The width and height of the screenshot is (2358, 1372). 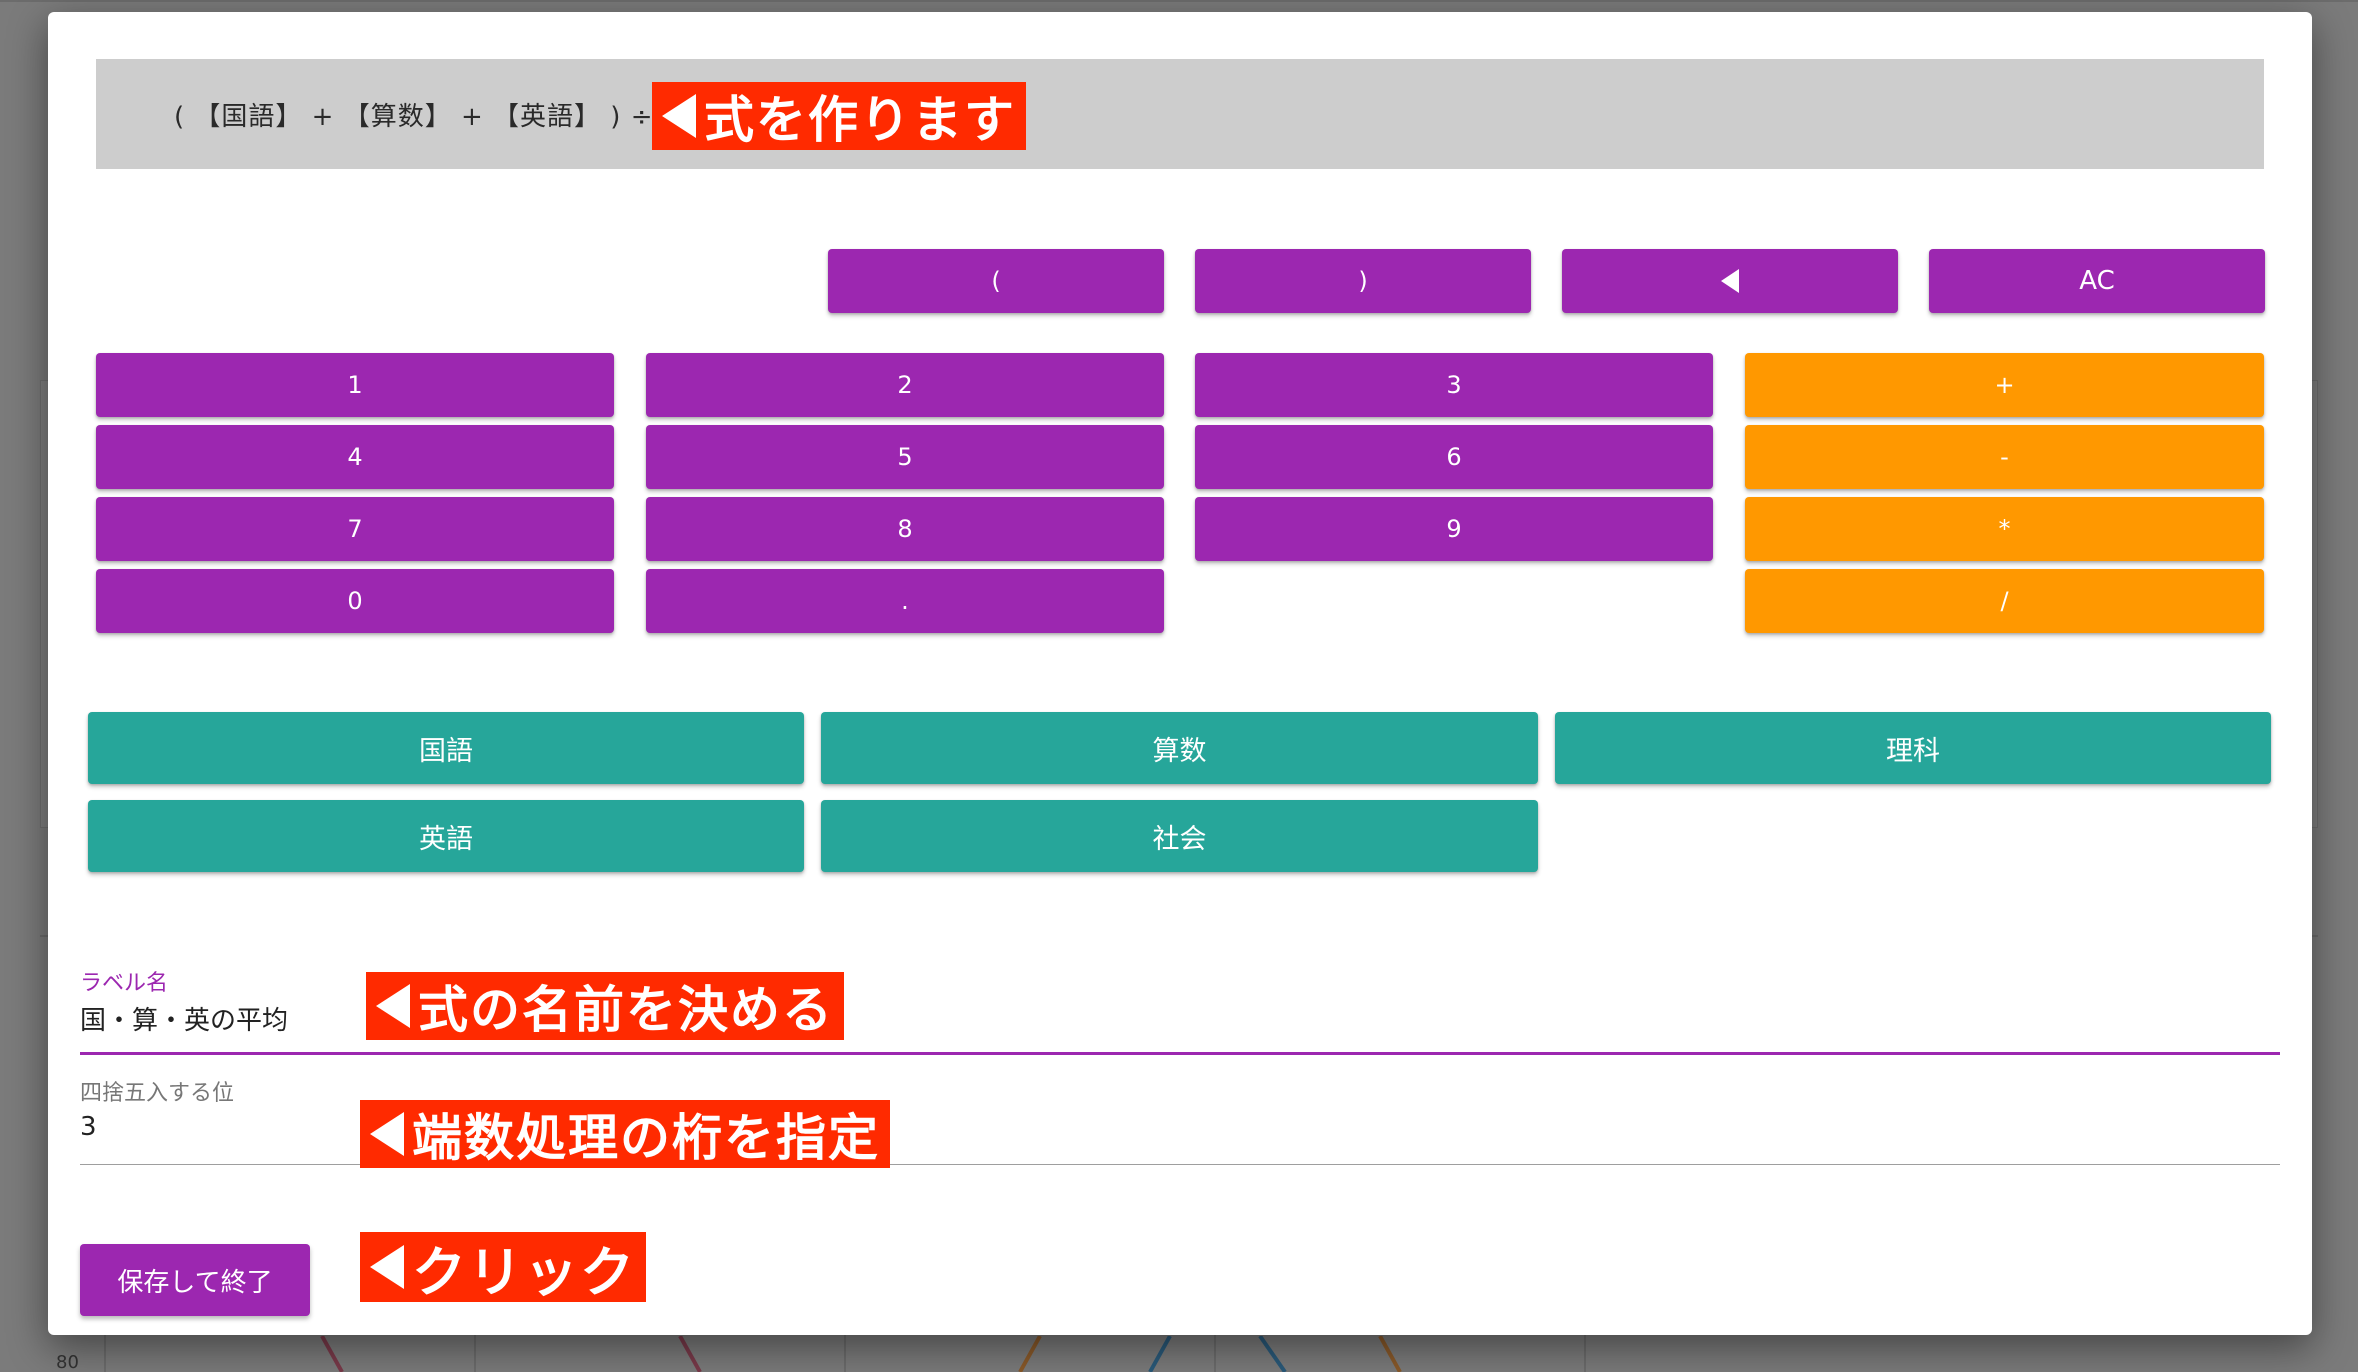 I want to click on annotation-rounding: 端数処理の桁を指定, so click(x=625, y=1134).